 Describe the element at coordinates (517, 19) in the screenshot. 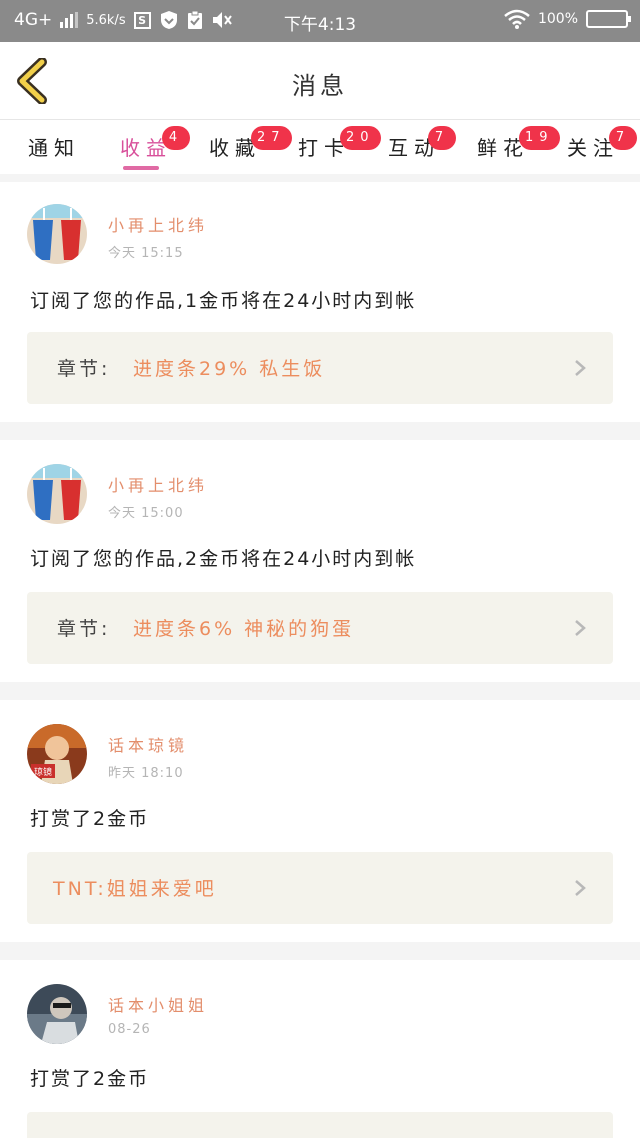

I see `wifi-icon` at that location.